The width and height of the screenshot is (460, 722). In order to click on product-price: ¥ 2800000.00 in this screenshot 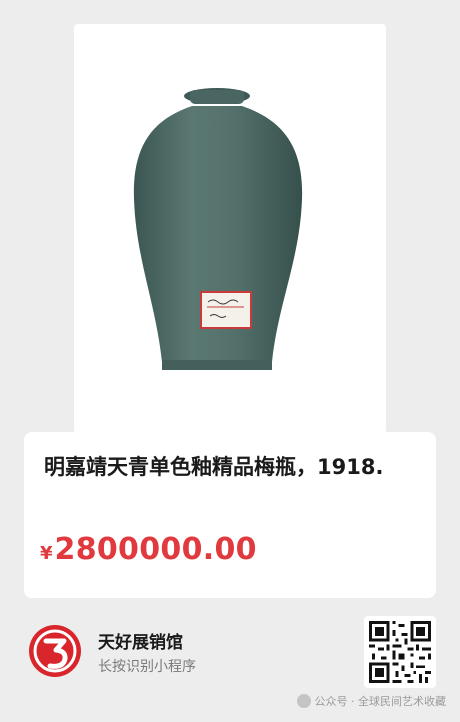, I will do `click(148, 549)`.